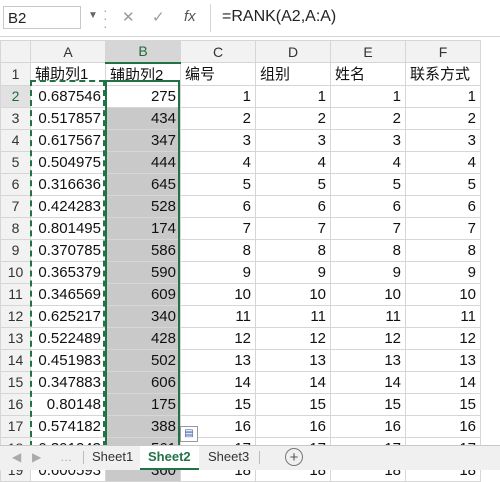  I want to click on cell-a: 0.80148, so click(68, 404).